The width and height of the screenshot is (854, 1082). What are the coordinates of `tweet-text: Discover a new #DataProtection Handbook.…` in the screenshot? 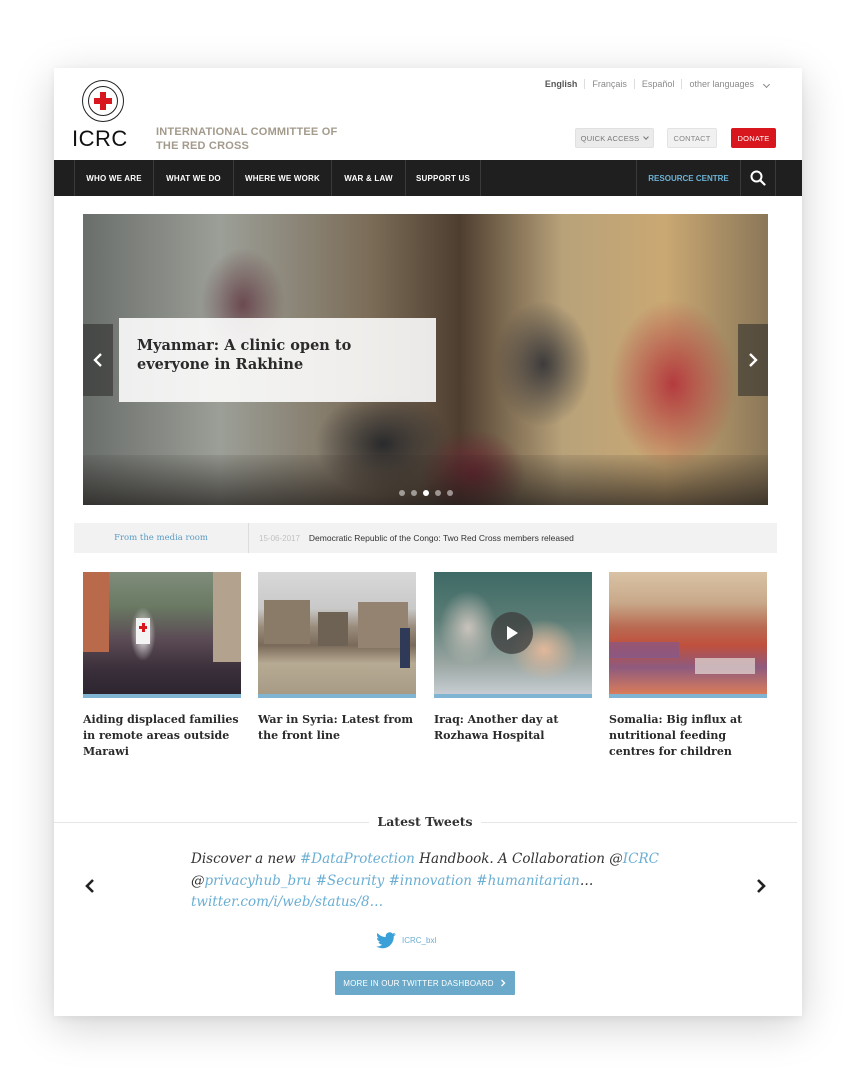 It's located at (426, 881).